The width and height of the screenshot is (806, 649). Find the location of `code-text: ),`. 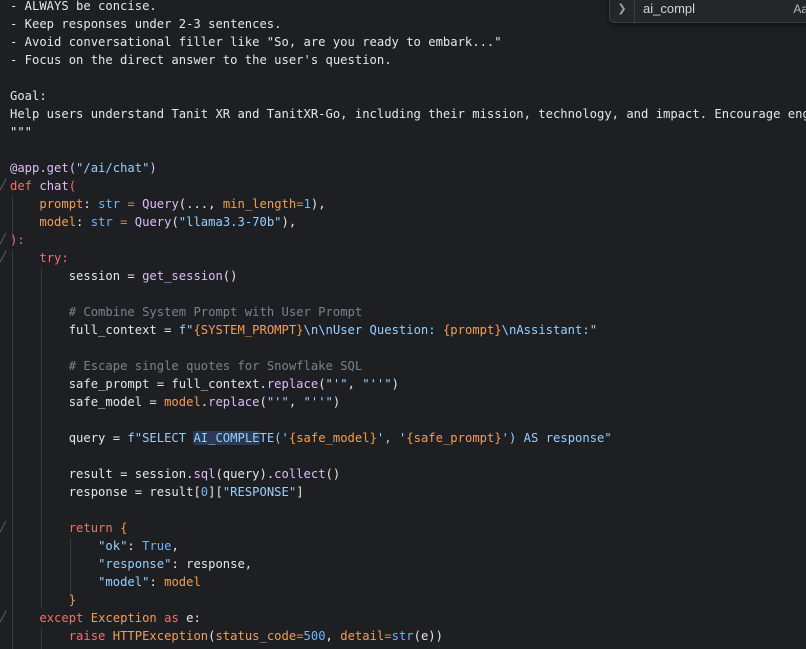

code-text: ), is located at coordinates (289, 222).